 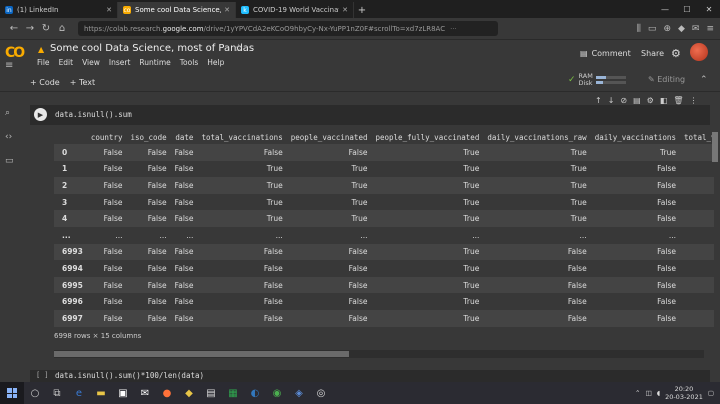 I want to click on cell-code: data.isnull().sum, so click(x=93, y=114).